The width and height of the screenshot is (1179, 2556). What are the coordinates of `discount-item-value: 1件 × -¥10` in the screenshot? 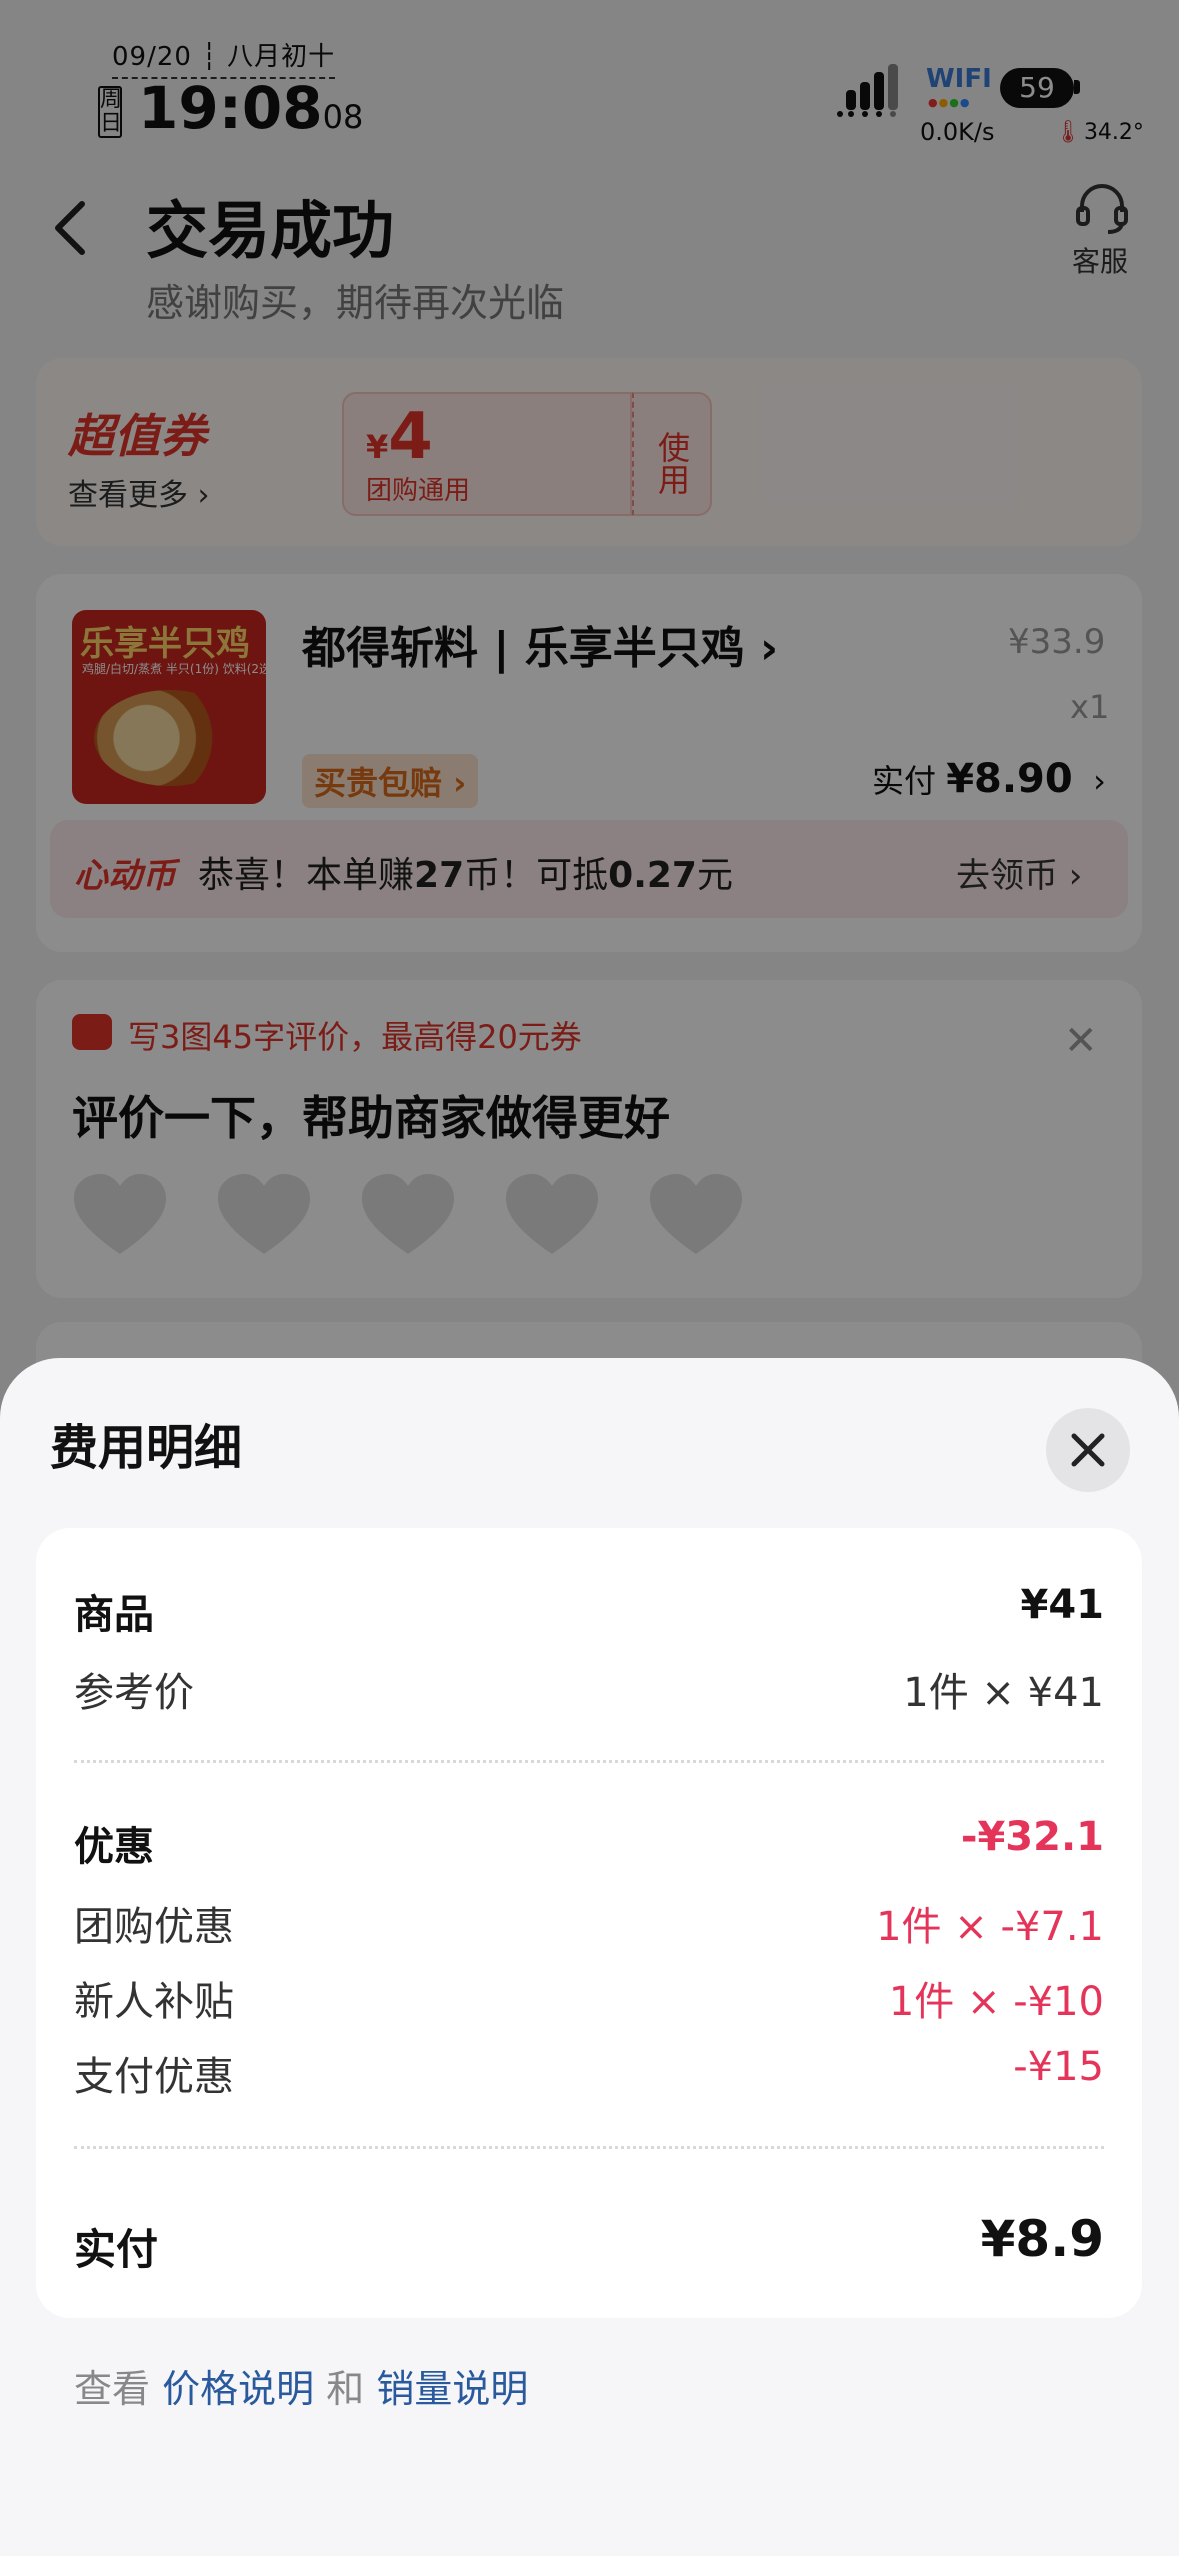 It's located at (996, 2002).